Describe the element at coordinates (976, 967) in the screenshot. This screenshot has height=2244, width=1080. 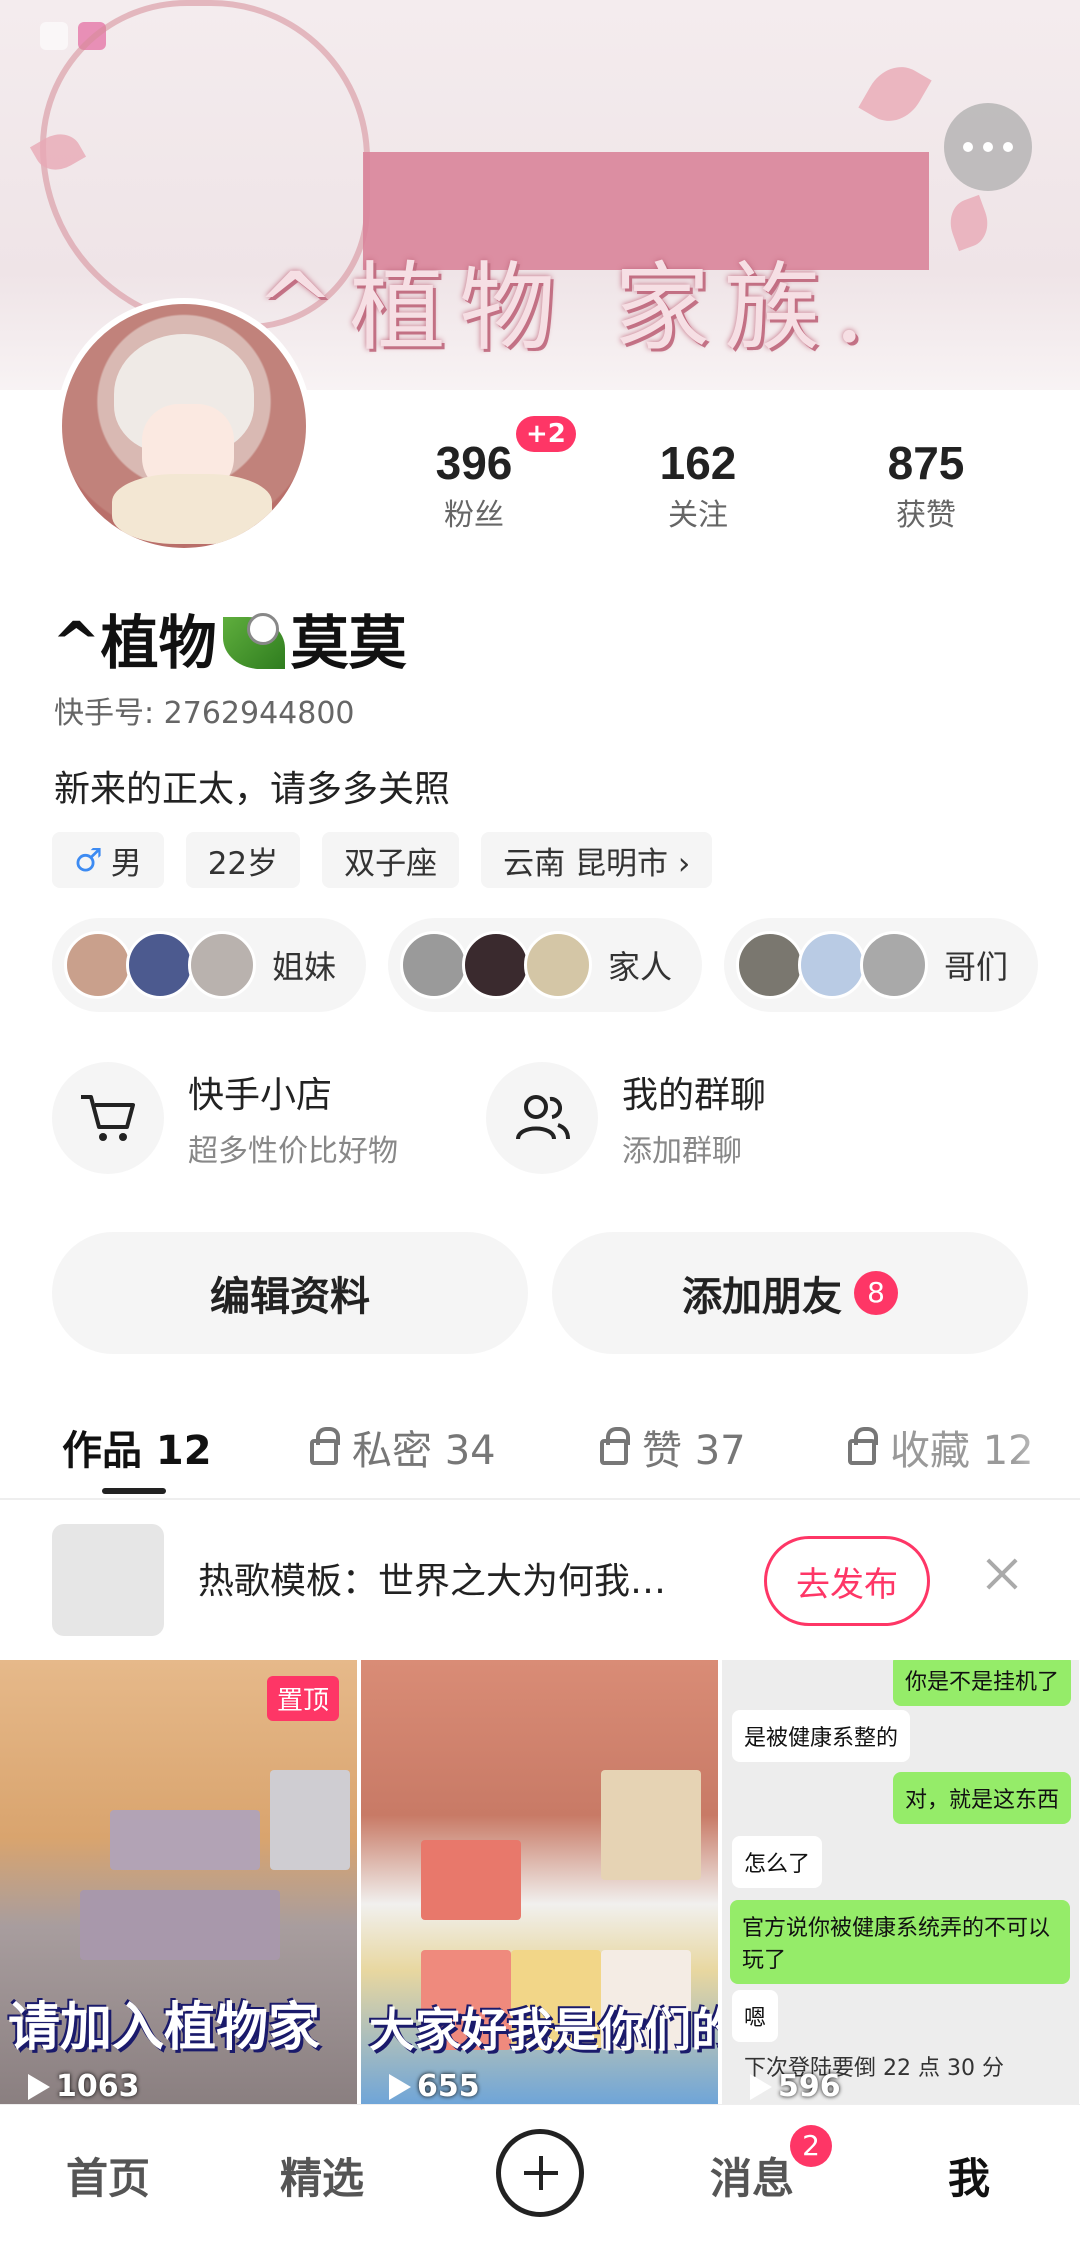
I see `circle-label: 哥们` at that location.